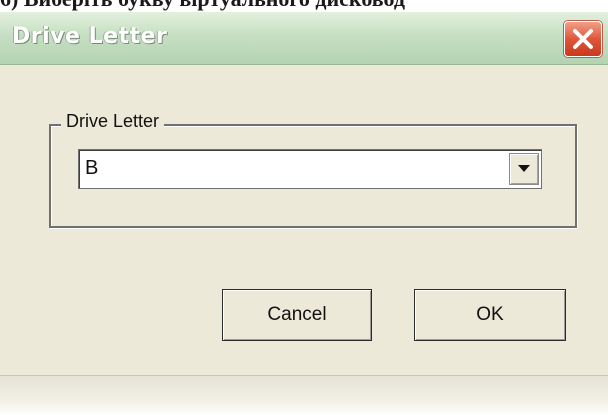 This screenshot has width=608, height=415. I want to click on drive-letter-select: B, so click(310, 169).